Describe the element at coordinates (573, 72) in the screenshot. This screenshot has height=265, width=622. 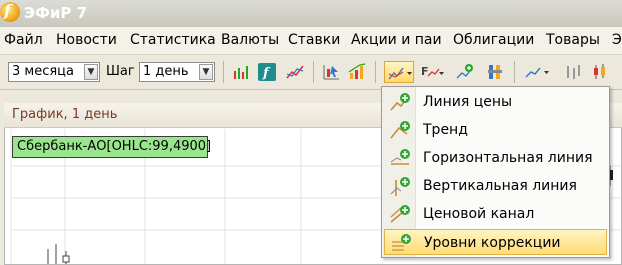
I see `ohlc-bars-icon` at that location.